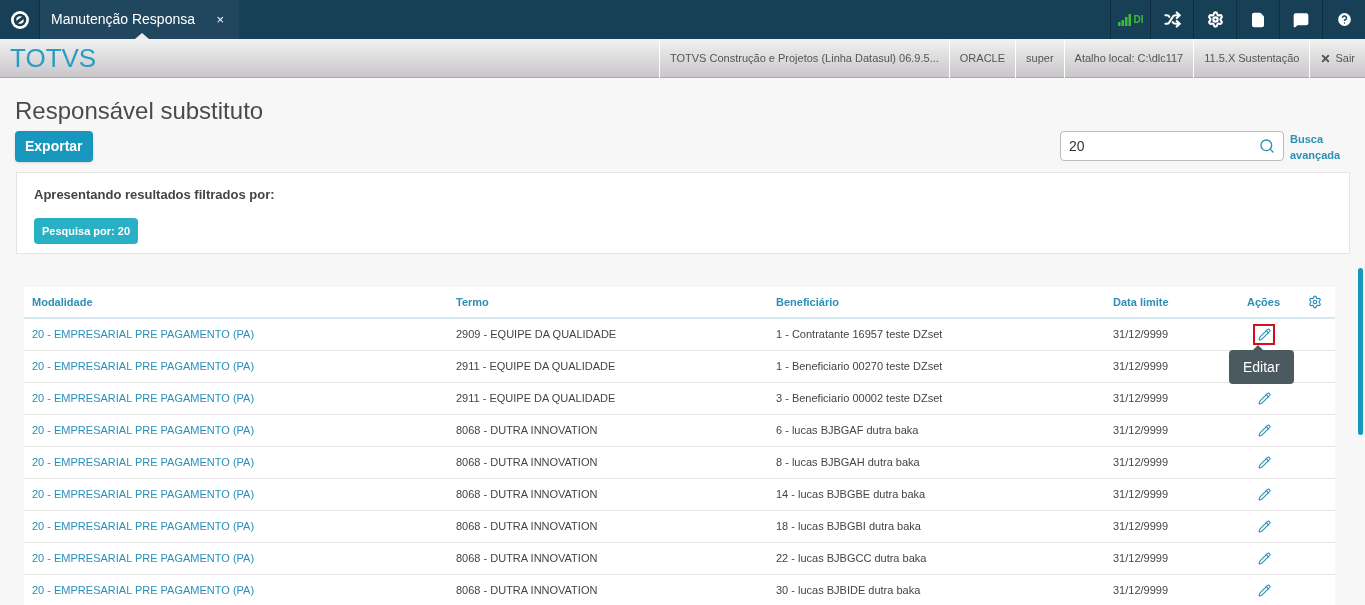 This screenshot has width=1365, height=605. Describe the element at coordinates (1267, 146) in the screenshot. I see `search-icon` at that location.